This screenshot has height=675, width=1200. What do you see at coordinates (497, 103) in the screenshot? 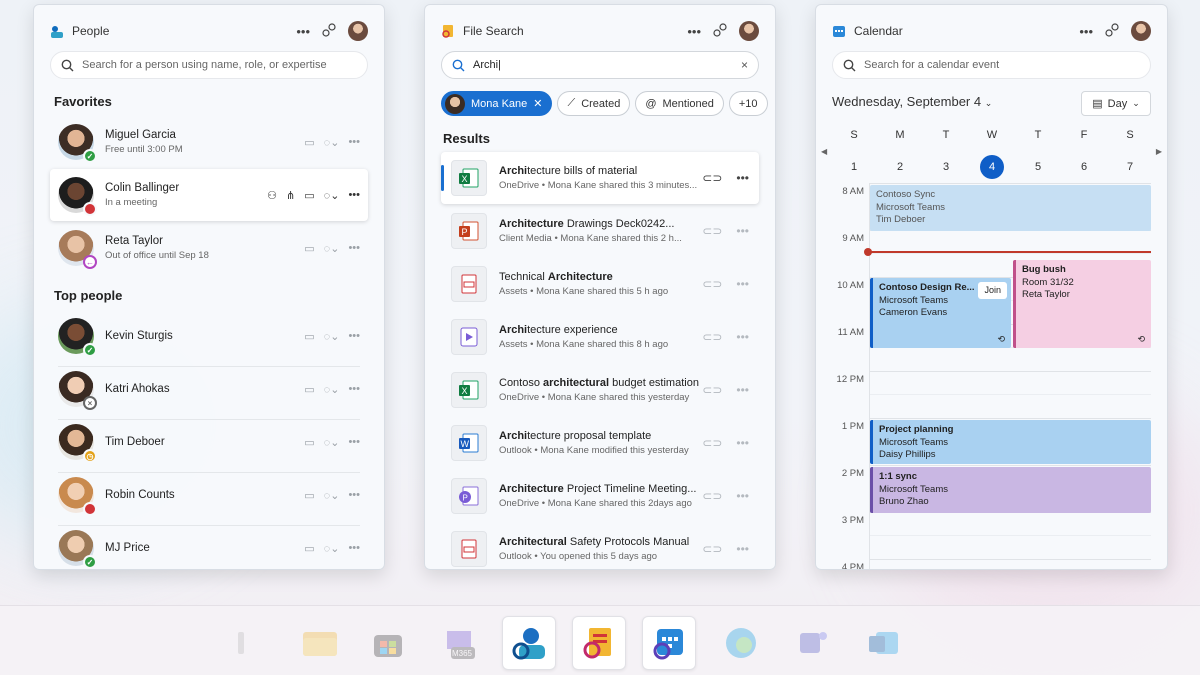
I see `chip-mona-kane: Mona Kane ✕` at bounding box center [497, 103].